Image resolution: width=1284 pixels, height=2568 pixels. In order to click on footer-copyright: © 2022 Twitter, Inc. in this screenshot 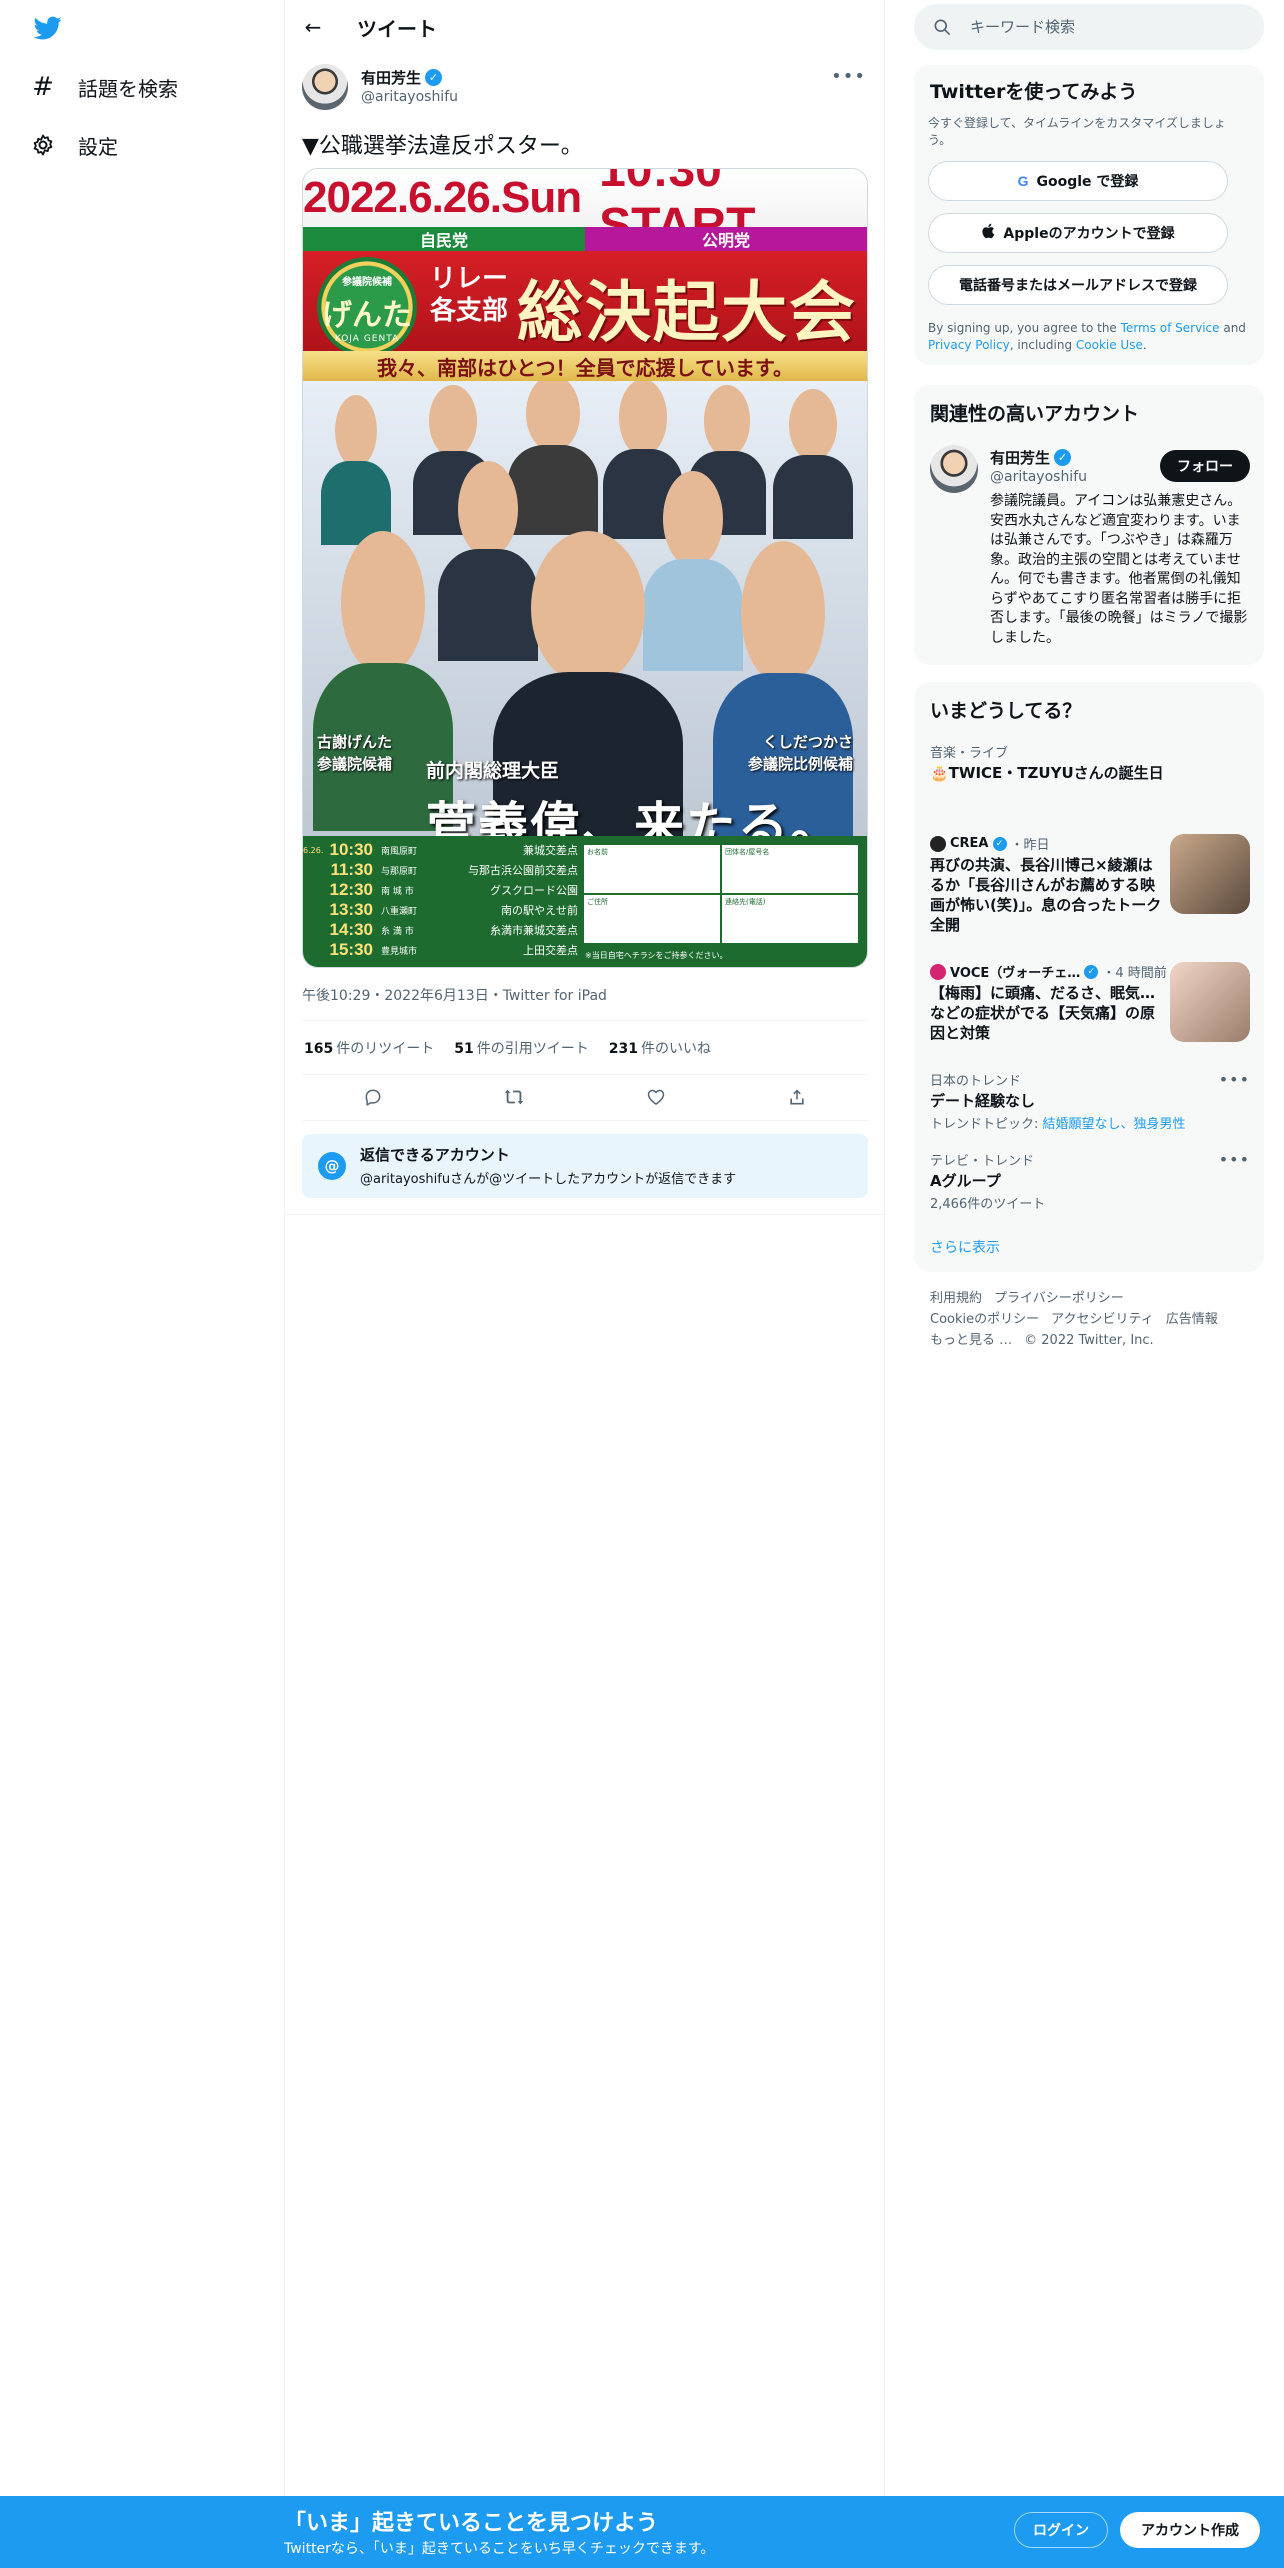, I will do `click(1089, 1340)`.